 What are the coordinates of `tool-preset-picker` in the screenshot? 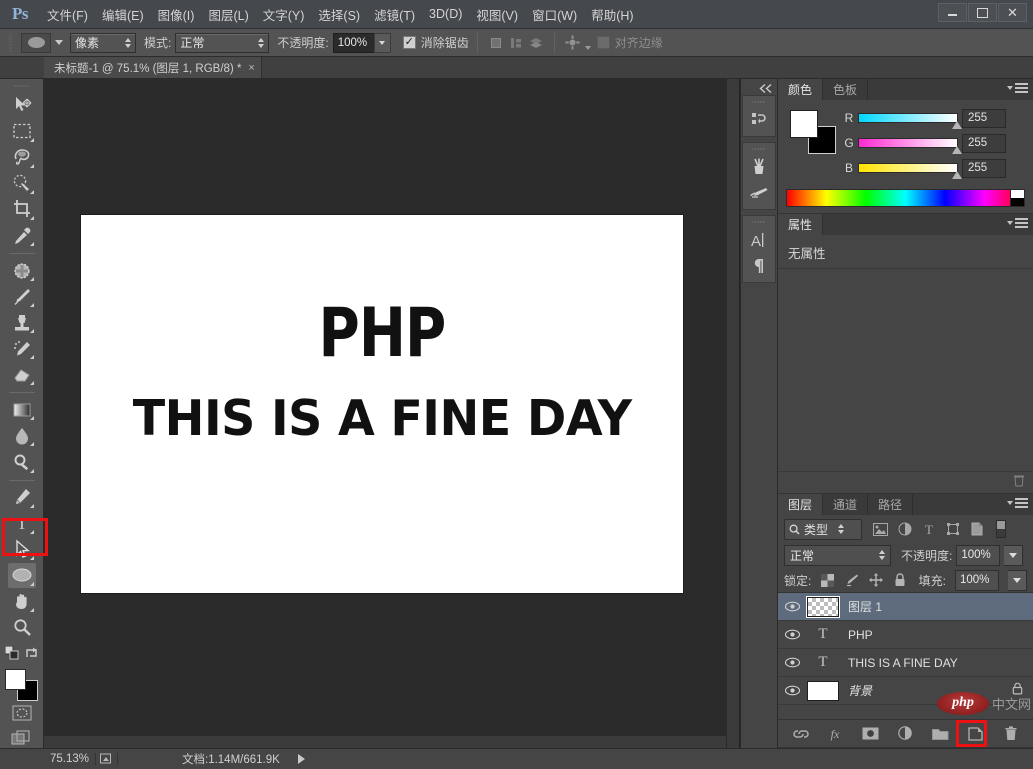 It's located at (36, 42).